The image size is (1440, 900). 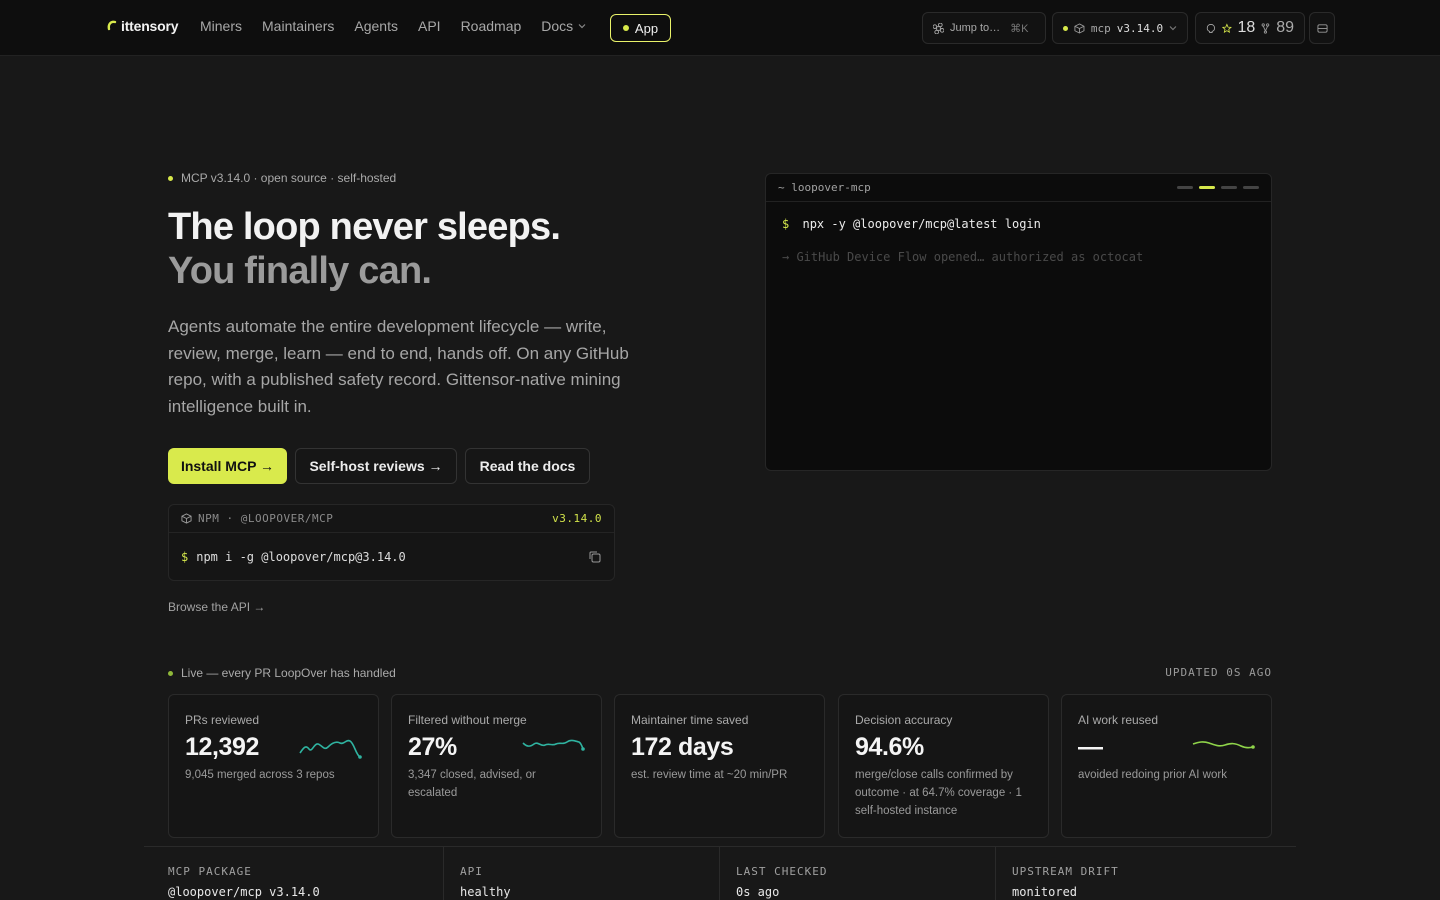 What do you see at coordinates (646, 28) in the screenshot?
I see `app-button-label: App` at bounding box center [646, 28].